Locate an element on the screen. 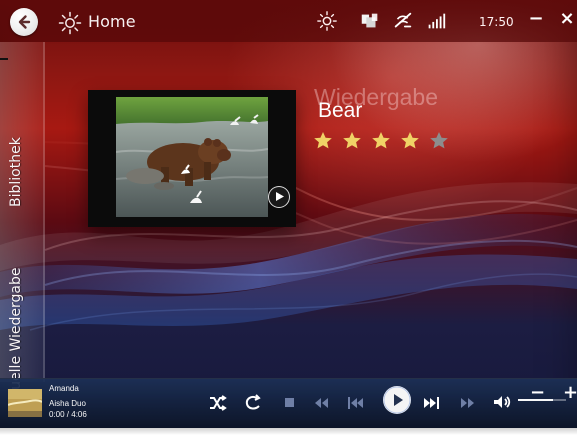 The image size is (577, 435). album-art is located at coordinates (192, 158).